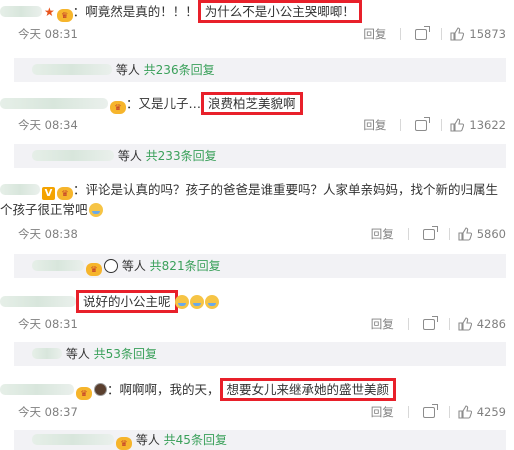 The width and height of the screenshot is (514, 450). What do you see at coordinates (49, 12) in the screenshot?
I see `star-badge-icon: ★` at bounding box center [49, 12].